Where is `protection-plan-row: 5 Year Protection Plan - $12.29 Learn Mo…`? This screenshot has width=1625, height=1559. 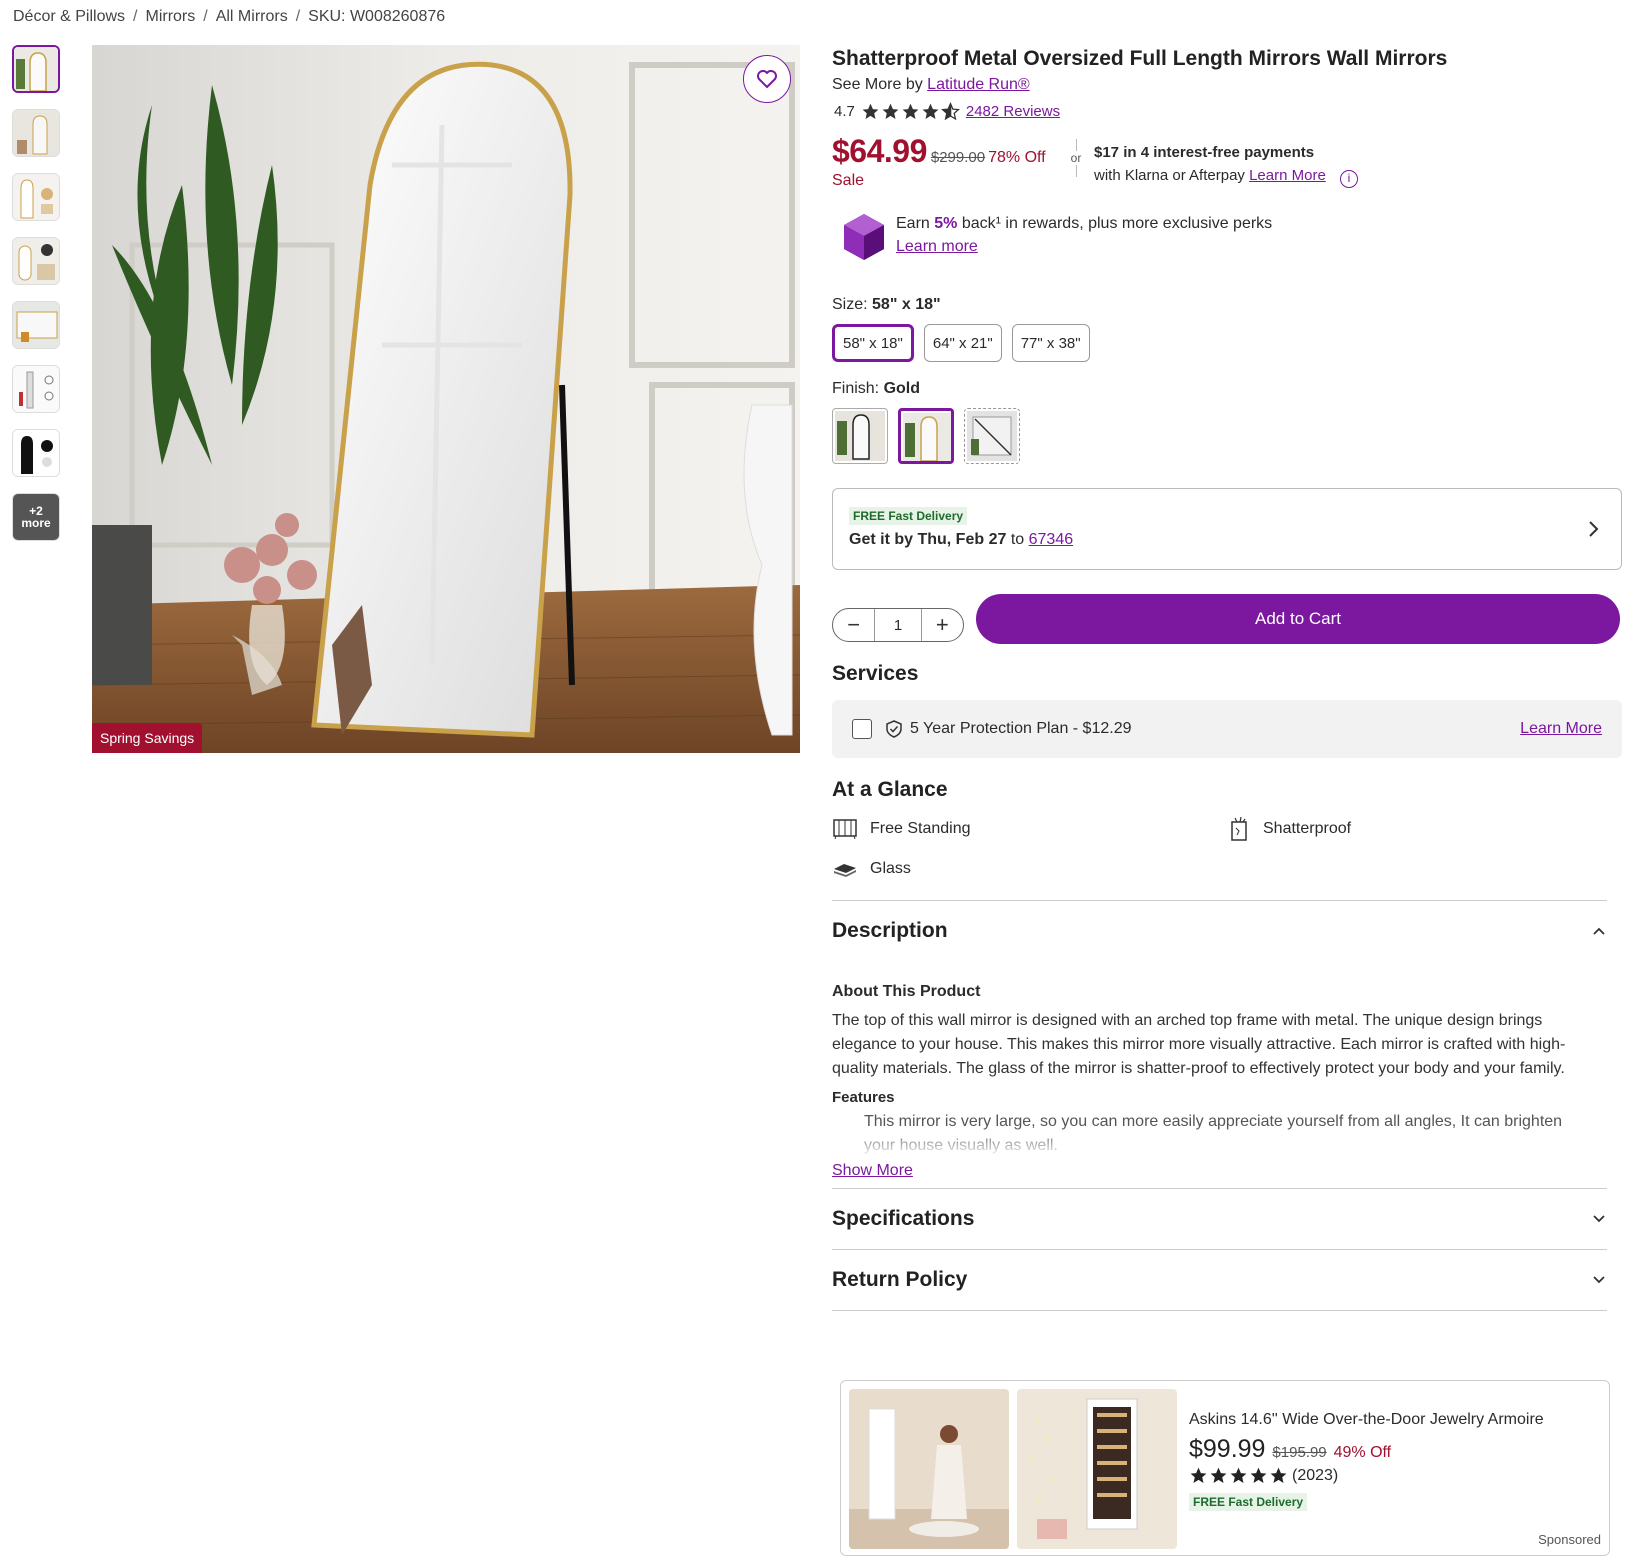
protection-plan-row: 5 Year Protection Plan - $12.29 Learn Mo… is located at coordinates (1227, 729).